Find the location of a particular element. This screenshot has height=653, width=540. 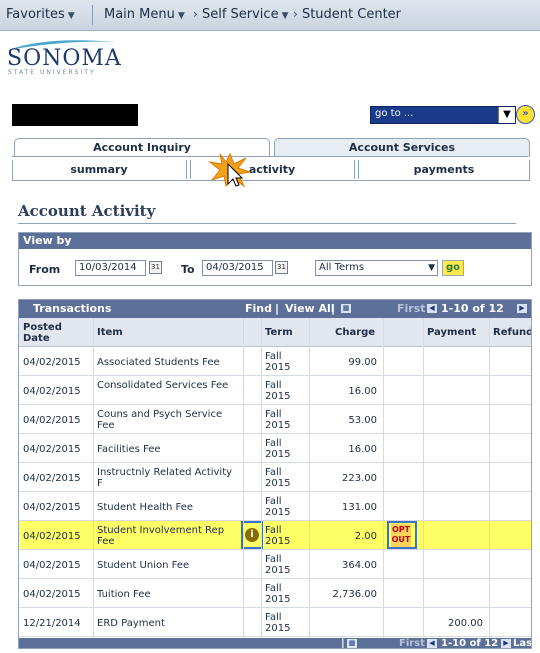

item-cell: Student Union Fee is located at coordinates (143, 565).